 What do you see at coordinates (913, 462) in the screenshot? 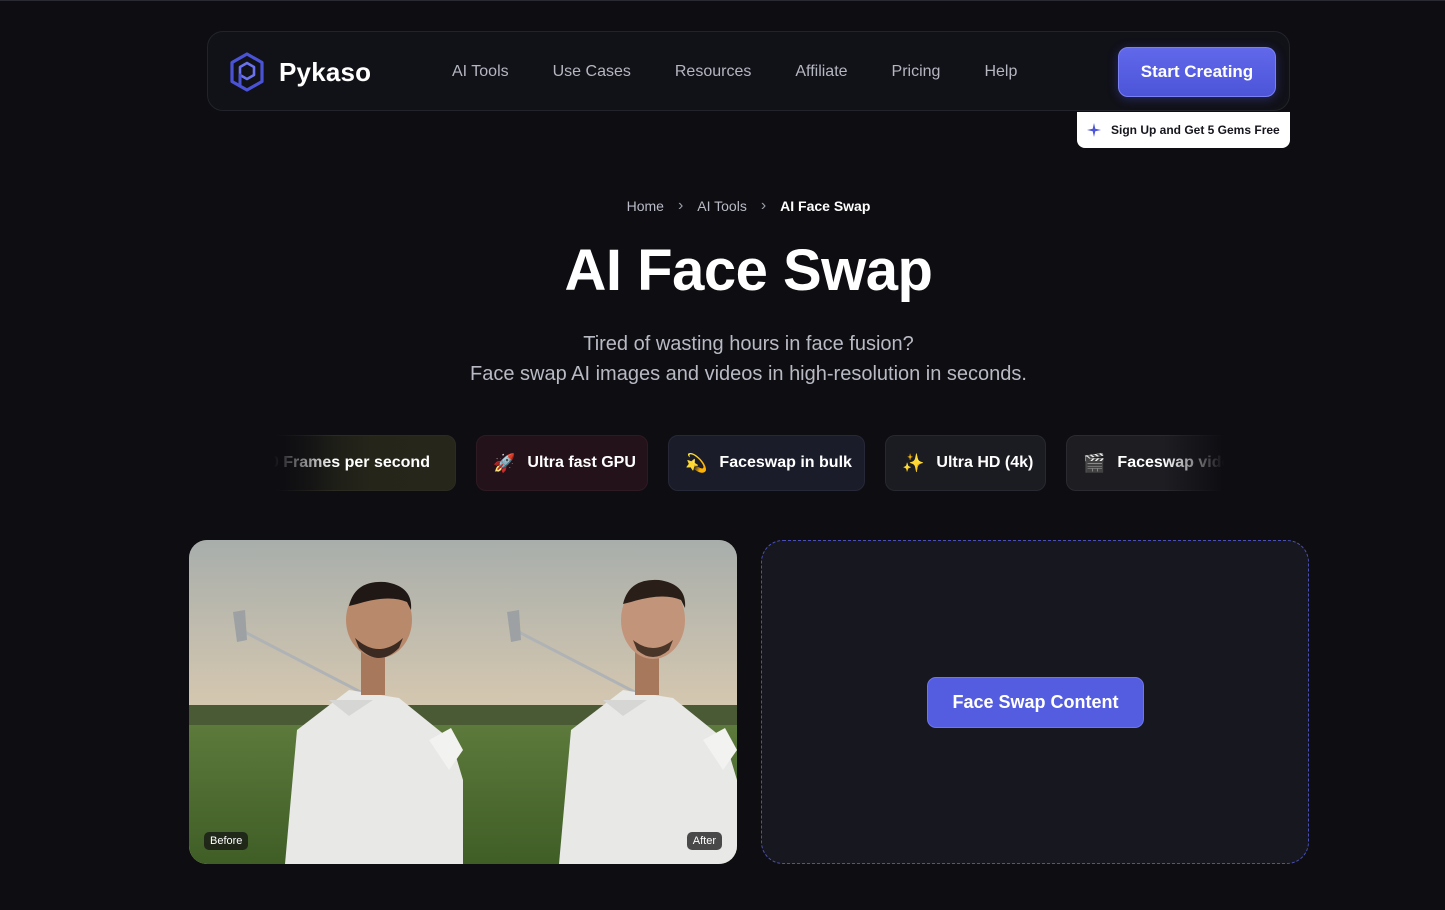
I see `sparkles-icon: ✨` at bounding box center [913, 462].